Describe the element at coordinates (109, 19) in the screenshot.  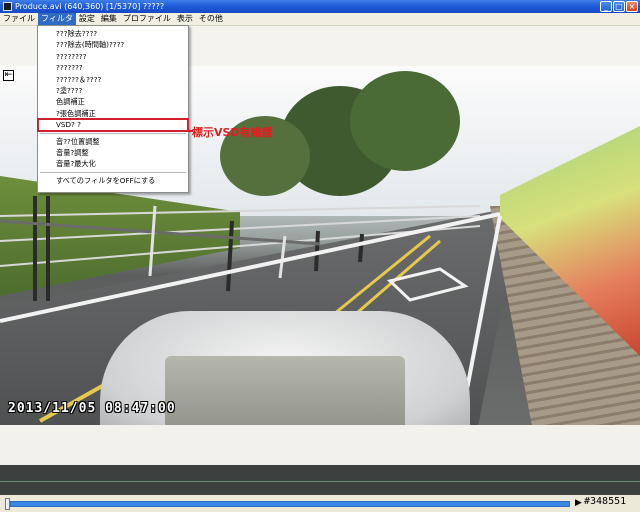
I see `menu-edit: 編集` at that location.